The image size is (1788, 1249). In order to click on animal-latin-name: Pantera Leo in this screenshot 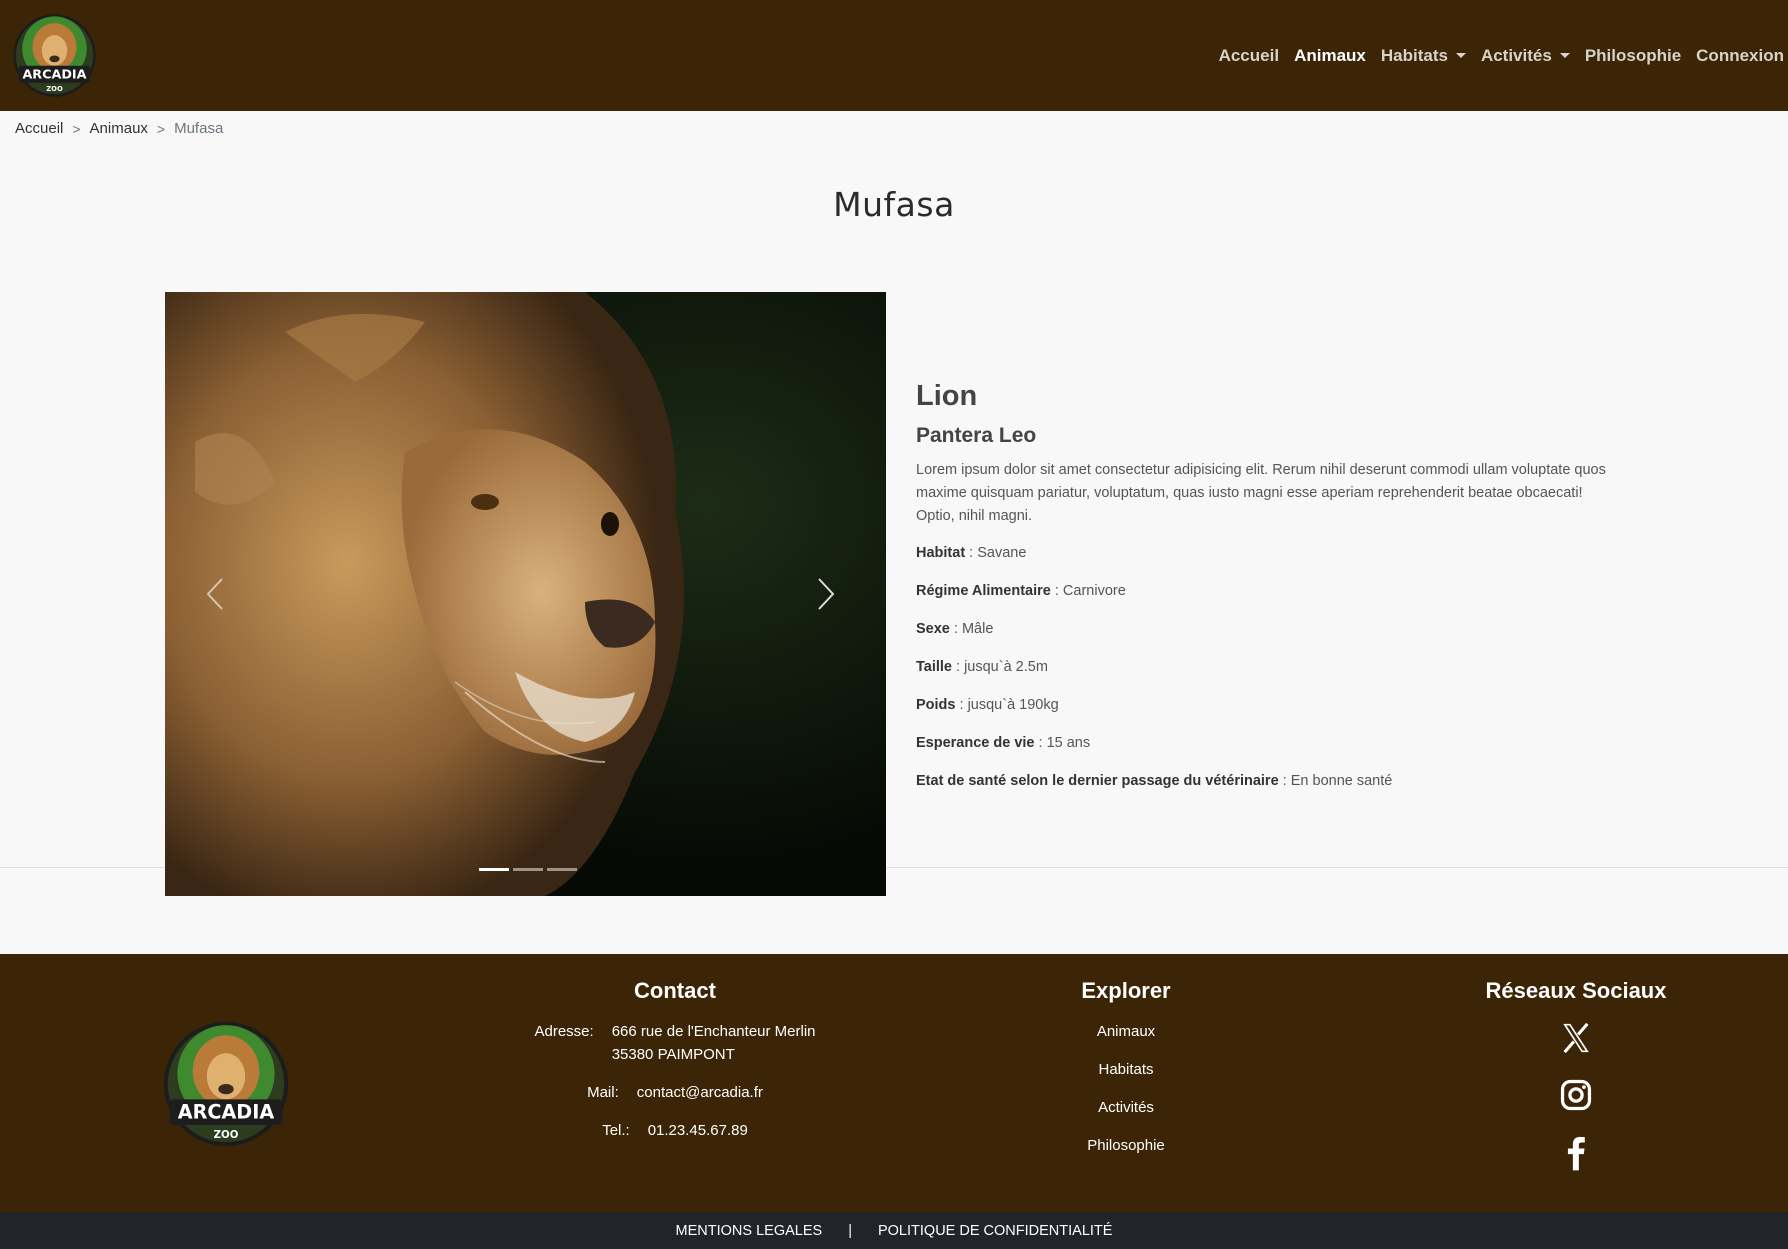, I will do `click(976, 435)`.